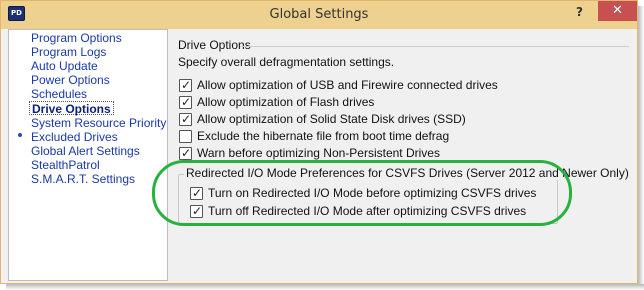  What do you see at coordinates (59, 94) in the screenshot?
I see `sidebar-item-schedules: Schedules` at bounding box center [59, 94].